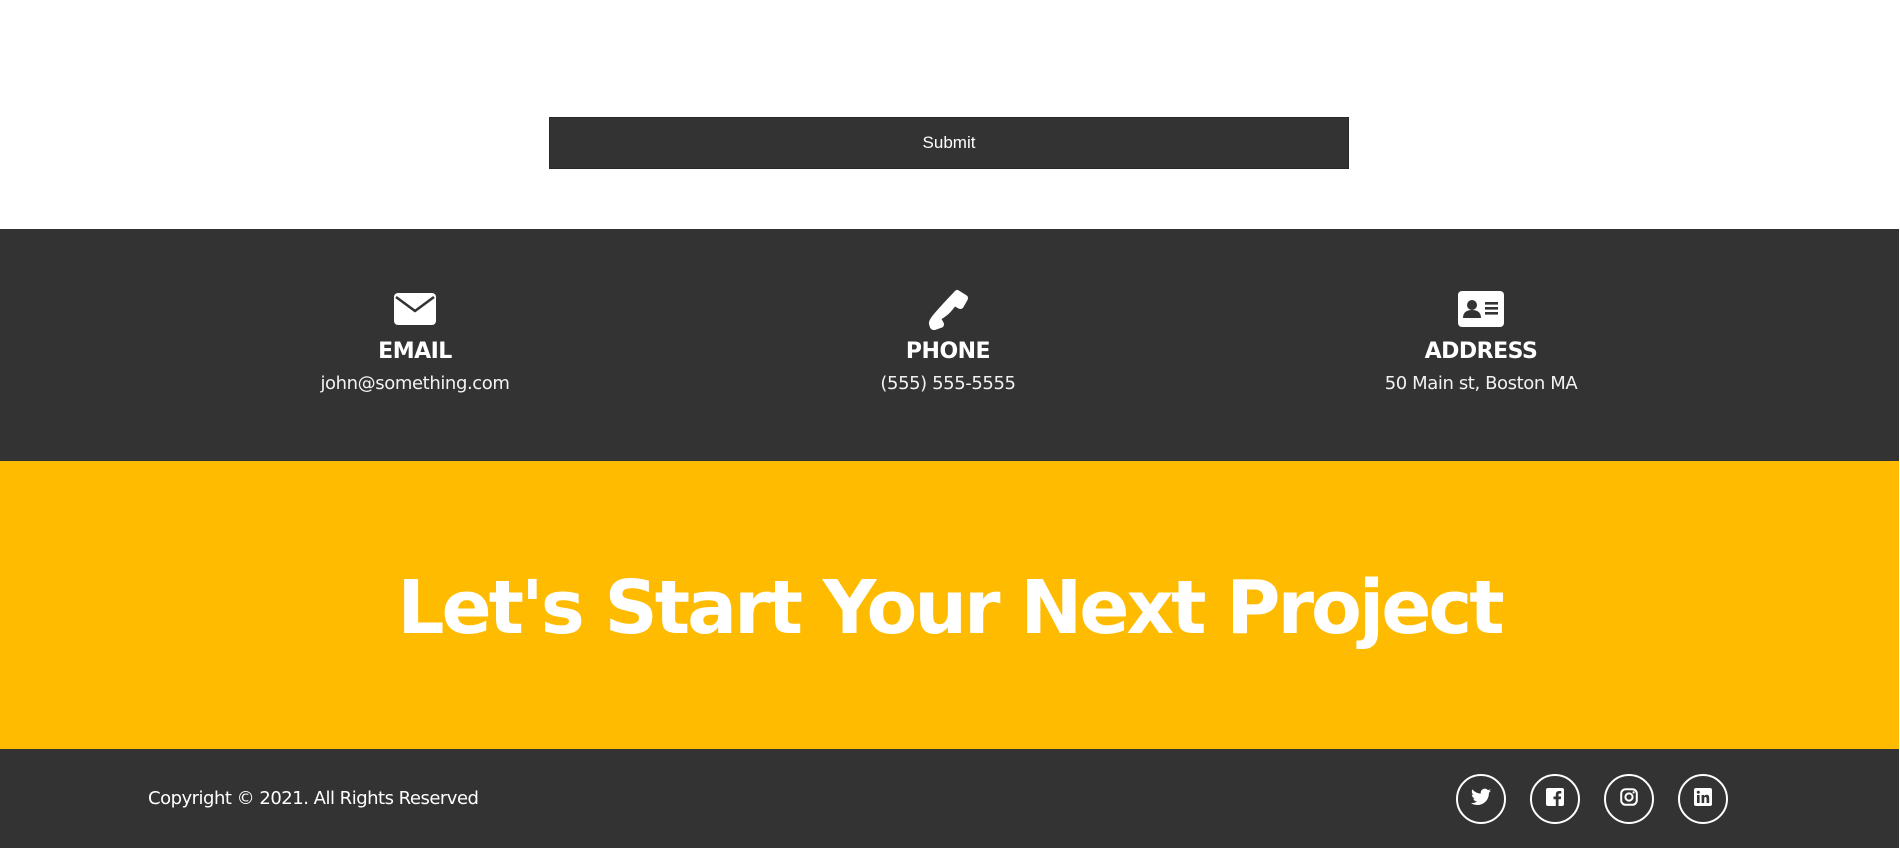 Image resolution: width=1900 pixels, height=848 pixels. I want to click on twitter-icon, so click(1481, 799).